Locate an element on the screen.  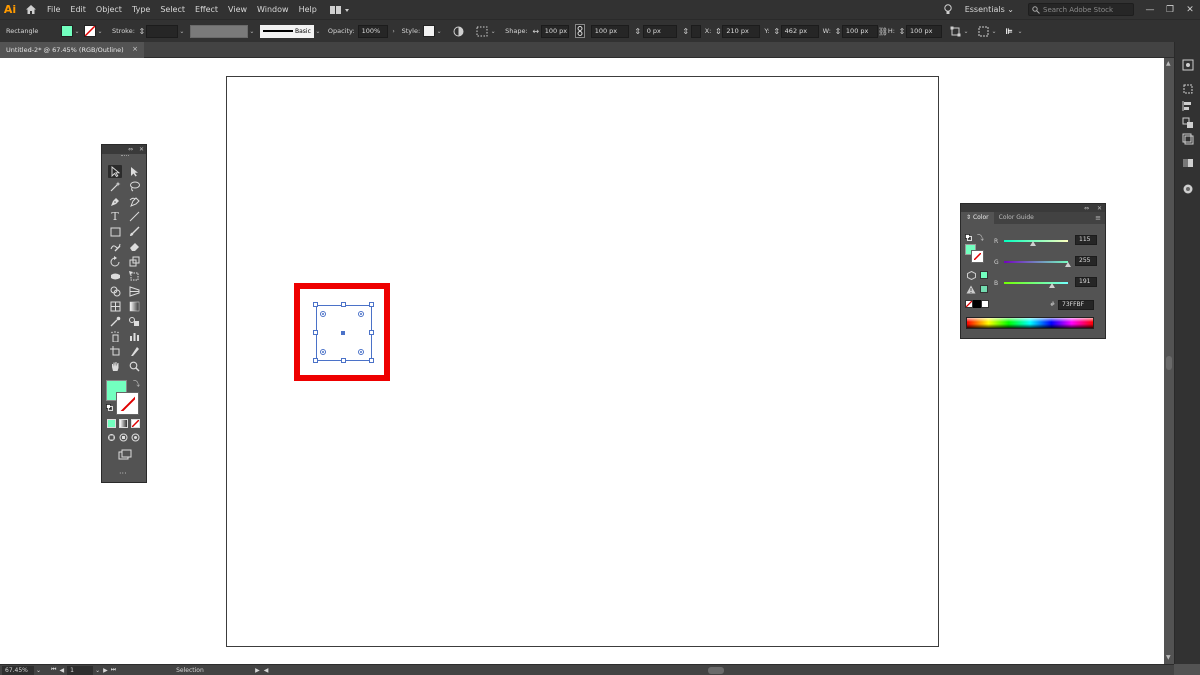
none-swatch is located at coordinates (969, 304).